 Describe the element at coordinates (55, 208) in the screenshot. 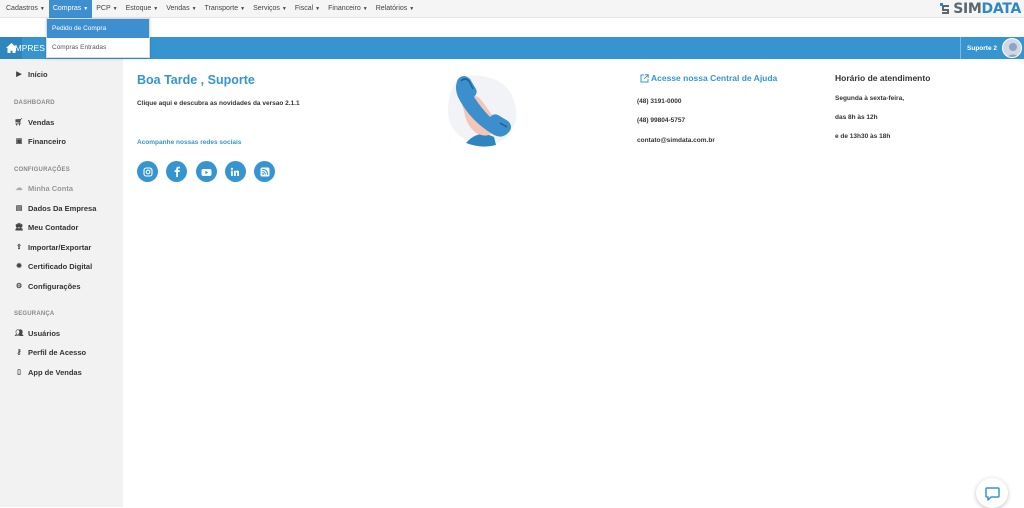

I see `sidebar-item-dados-da-empresa: ▤ Dados Da Empresa` at that location.